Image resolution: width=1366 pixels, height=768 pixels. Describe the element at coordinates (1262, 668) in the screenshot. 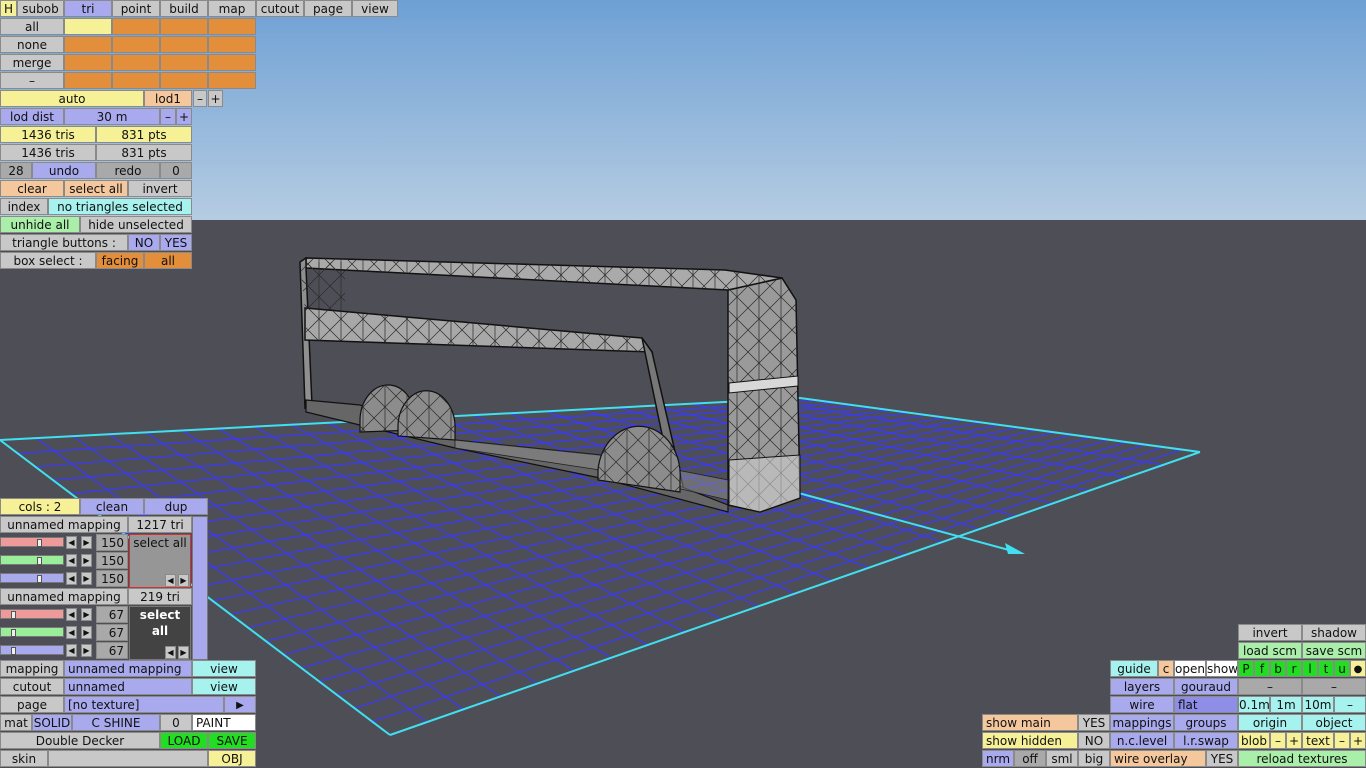

I see `flag-f-button: f` at that location.